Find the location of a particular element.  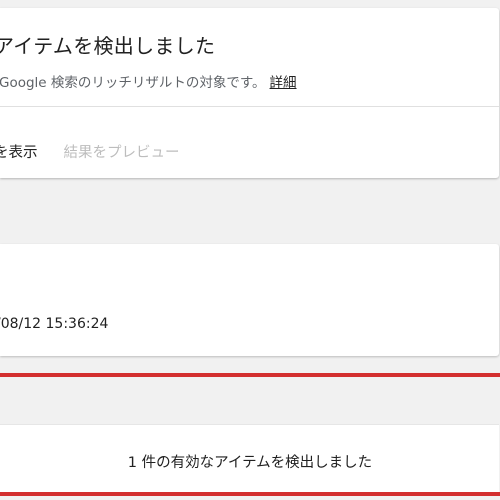

highlight-border-bottom is located at coordinates (250, 494).